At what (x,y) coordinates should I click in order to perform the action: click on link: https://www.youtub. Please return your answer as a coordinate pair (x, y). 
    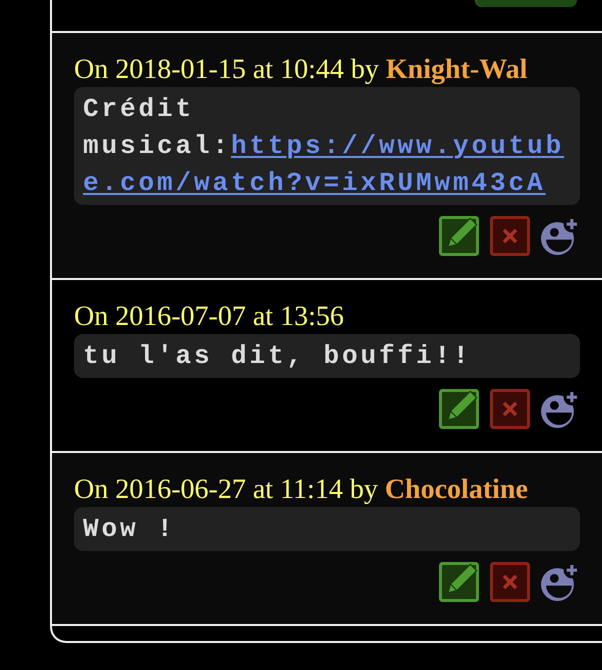
    Looking at the image, I should click on (397, 145).